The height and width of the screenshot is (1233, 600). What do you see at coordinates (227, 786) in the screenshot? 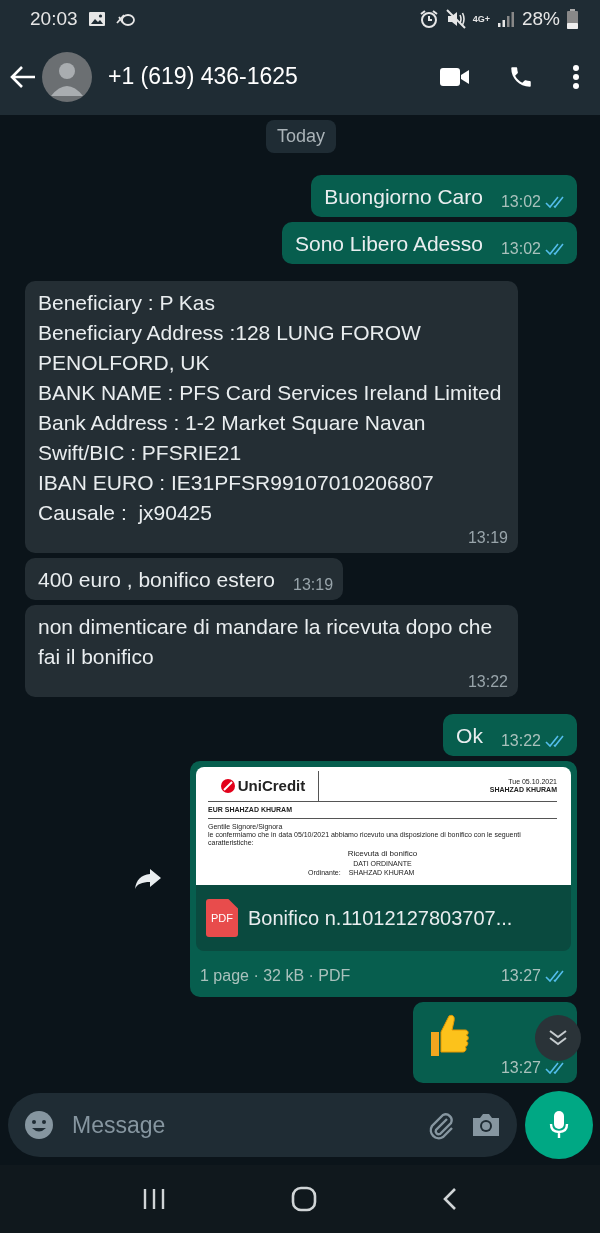
I see `logo-icon` at bounding box center [227, 786].